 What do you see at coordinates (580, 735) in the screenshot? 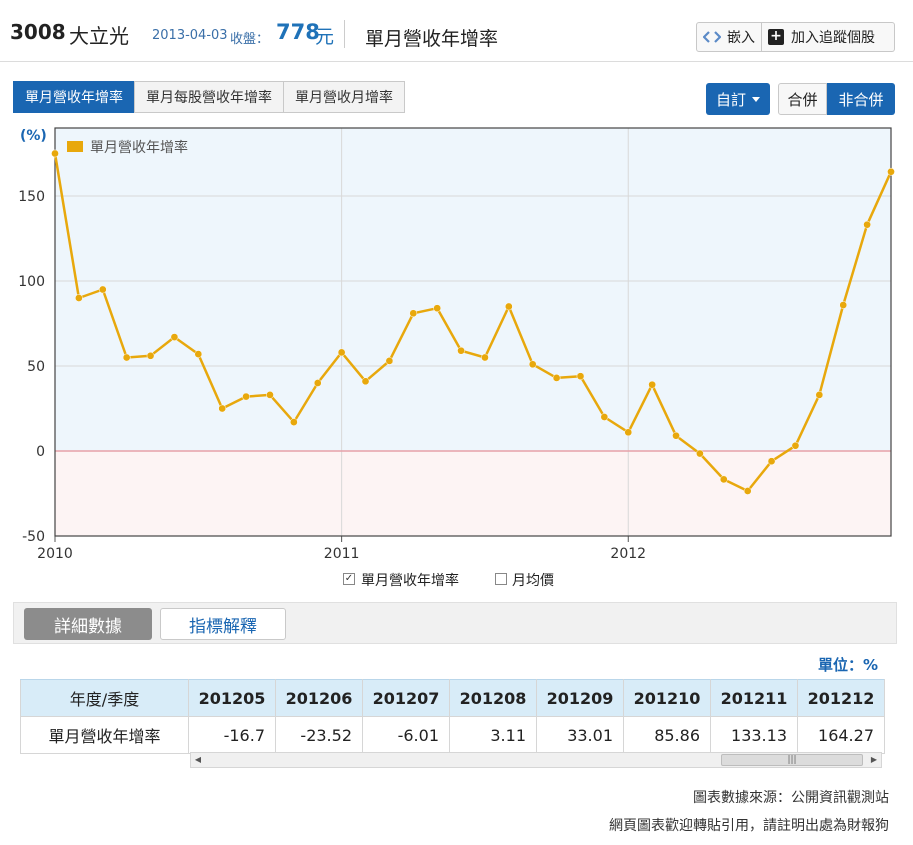
I see `table-cell: 33.01` at bounding box center [580, 735].